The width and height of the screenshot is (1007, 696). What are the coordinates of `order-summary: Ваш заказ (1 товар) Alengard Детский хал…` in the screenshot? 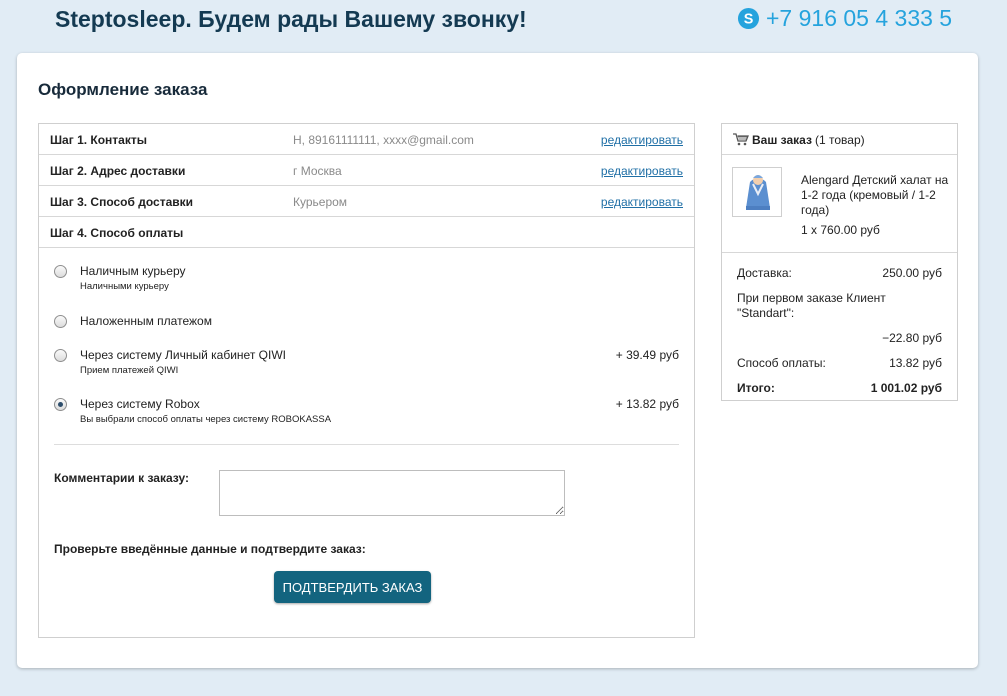 It's located at (839, 262).